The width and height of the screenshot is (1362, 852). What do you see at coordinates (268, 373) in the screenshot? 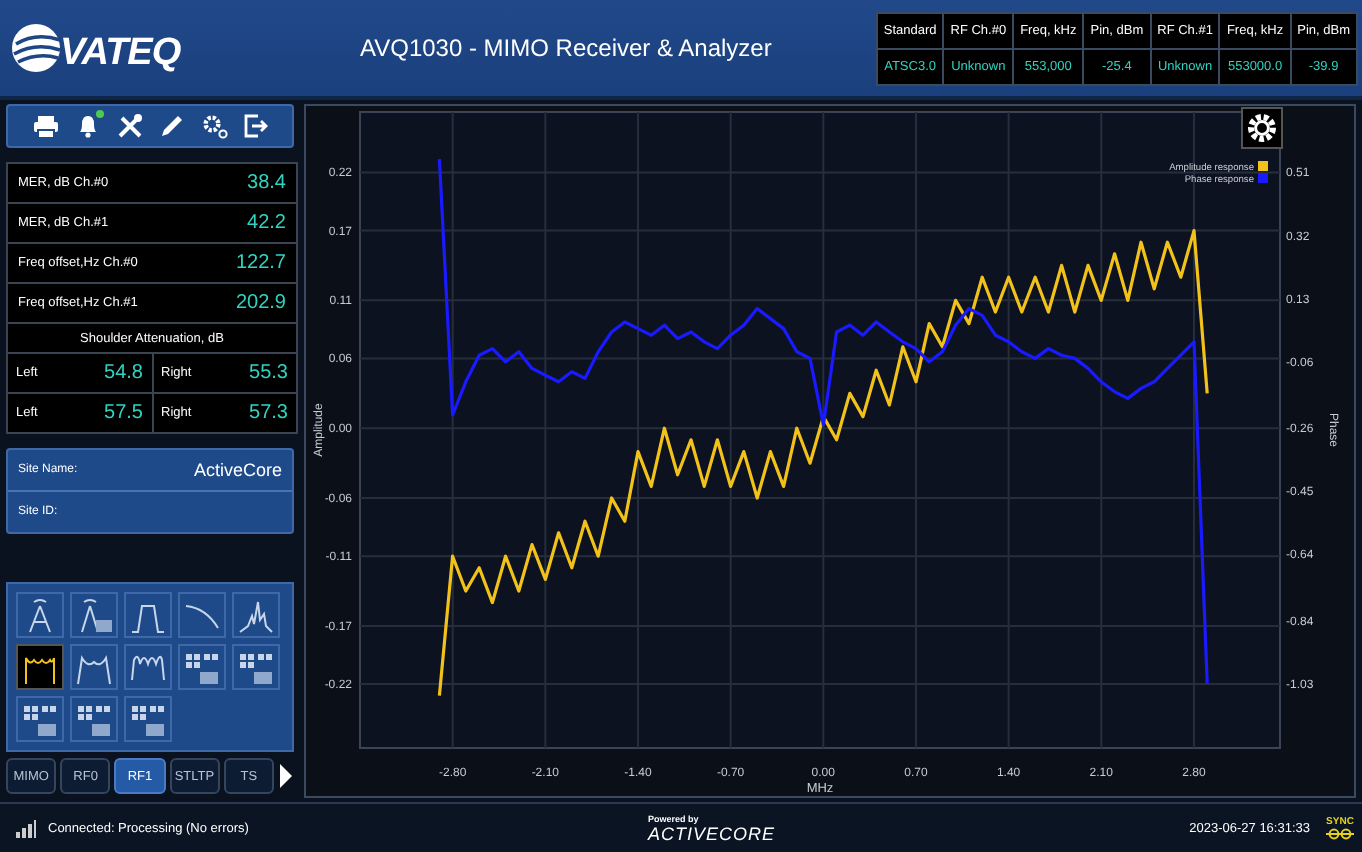
I see `metric-value: 55.3` at bounding box center [268, 373].